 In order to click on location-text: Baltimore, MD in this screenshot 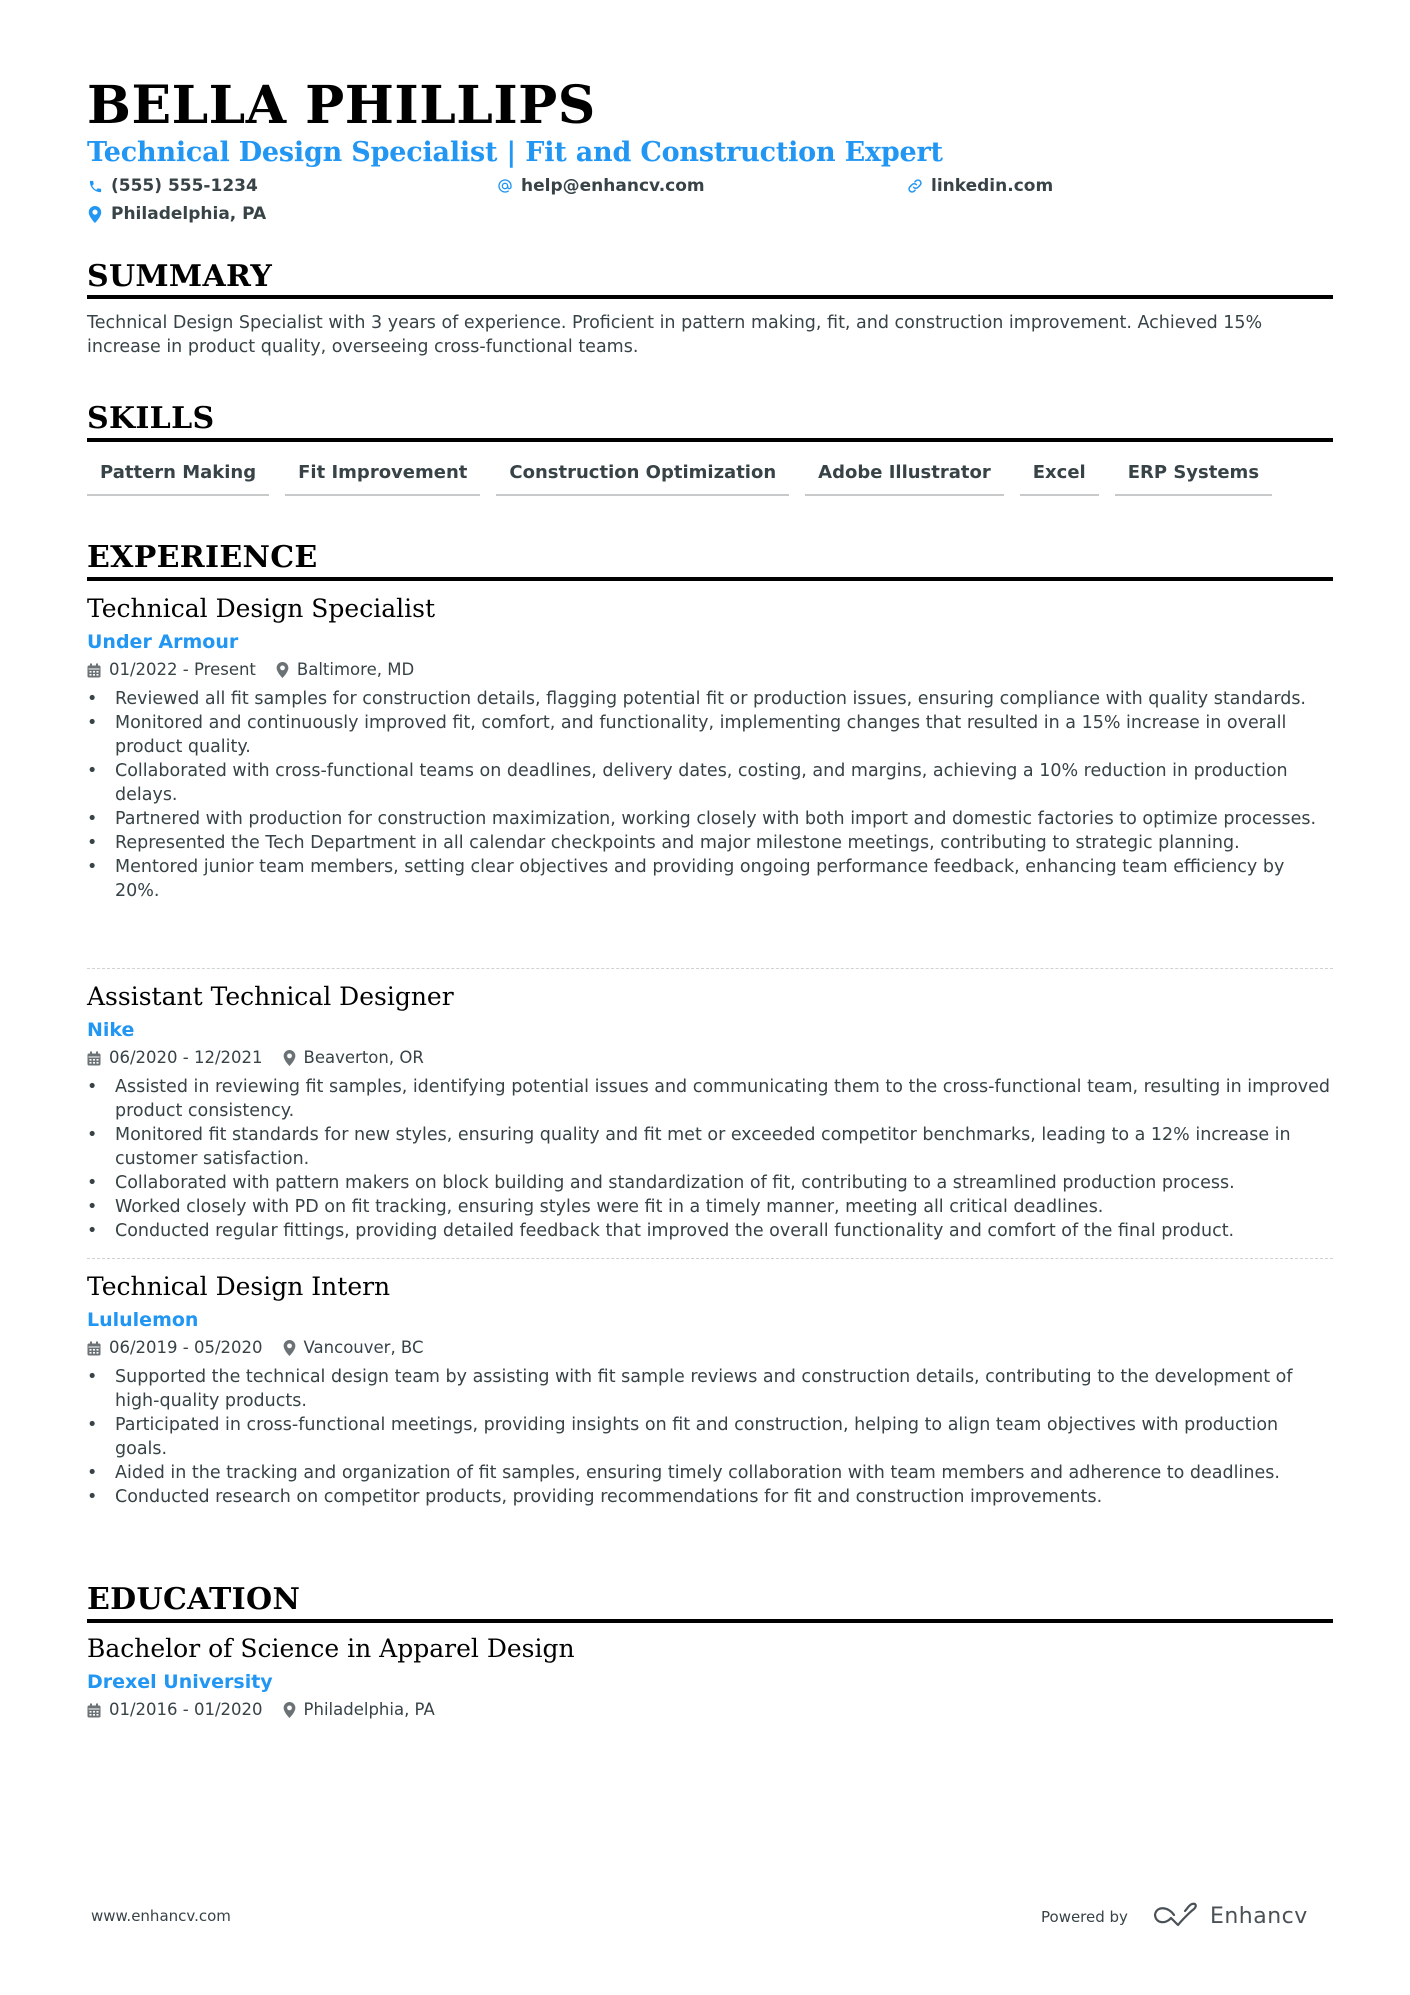, I will do `click(355, 669)`.